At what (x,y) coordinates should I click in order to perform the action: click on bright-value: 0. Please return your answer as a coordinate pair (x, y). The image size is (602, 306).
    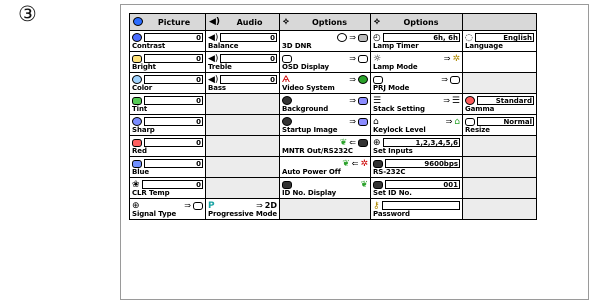
    Looking at the image, I should click on (173, 58).